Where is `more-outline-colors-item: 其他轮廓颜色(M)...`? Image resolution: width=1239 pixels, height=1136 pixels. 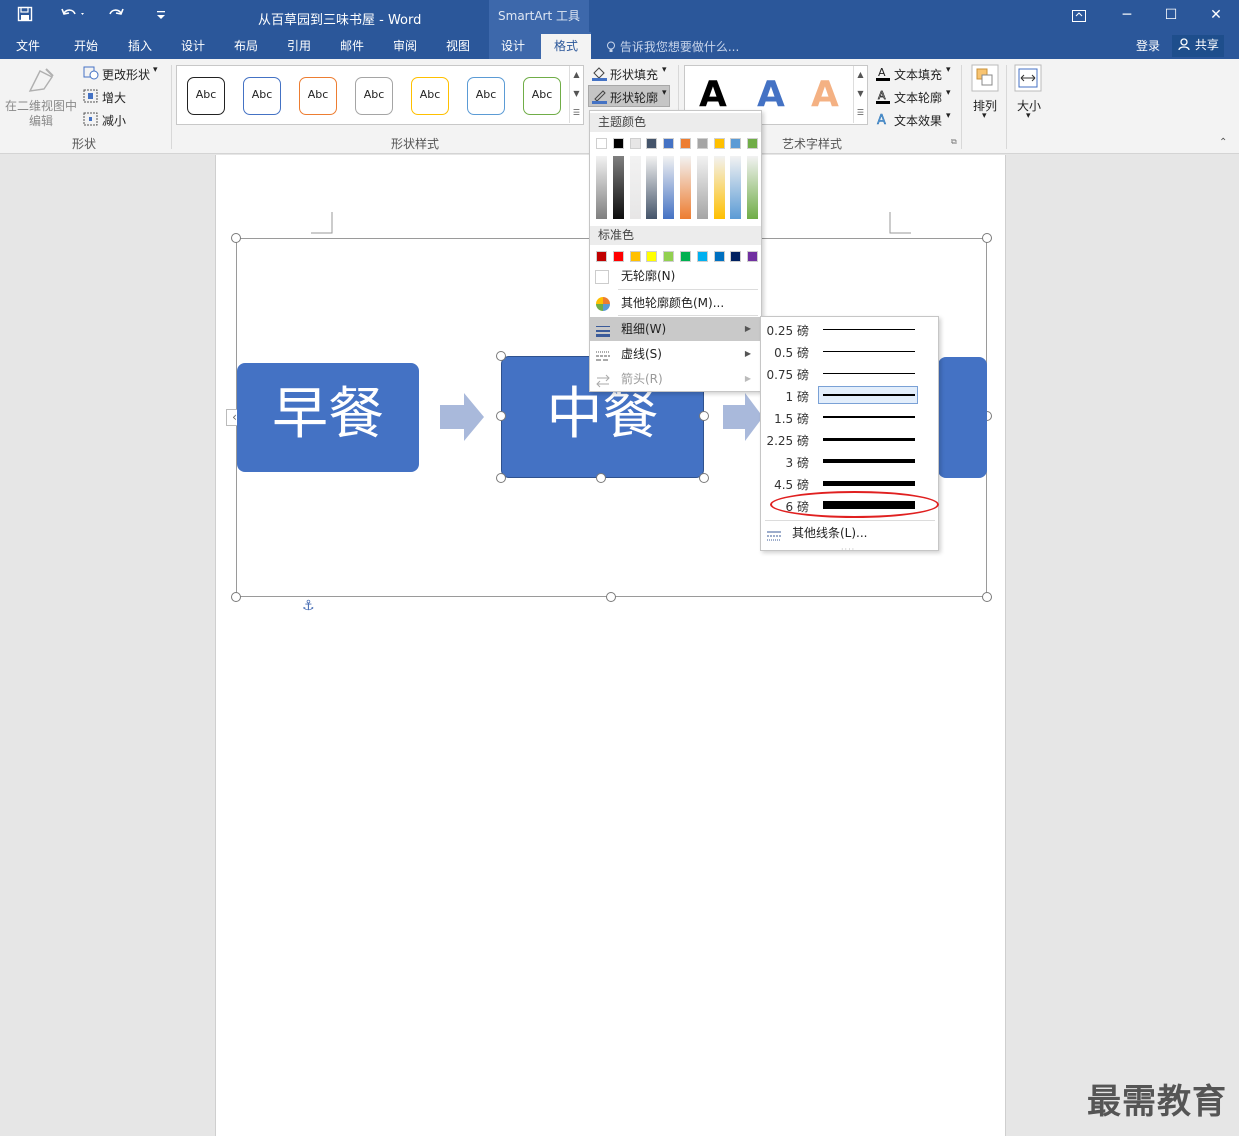
more-outline-colors-item: 其他轮廓颜色(M)... is located at coordinates (675, 303).